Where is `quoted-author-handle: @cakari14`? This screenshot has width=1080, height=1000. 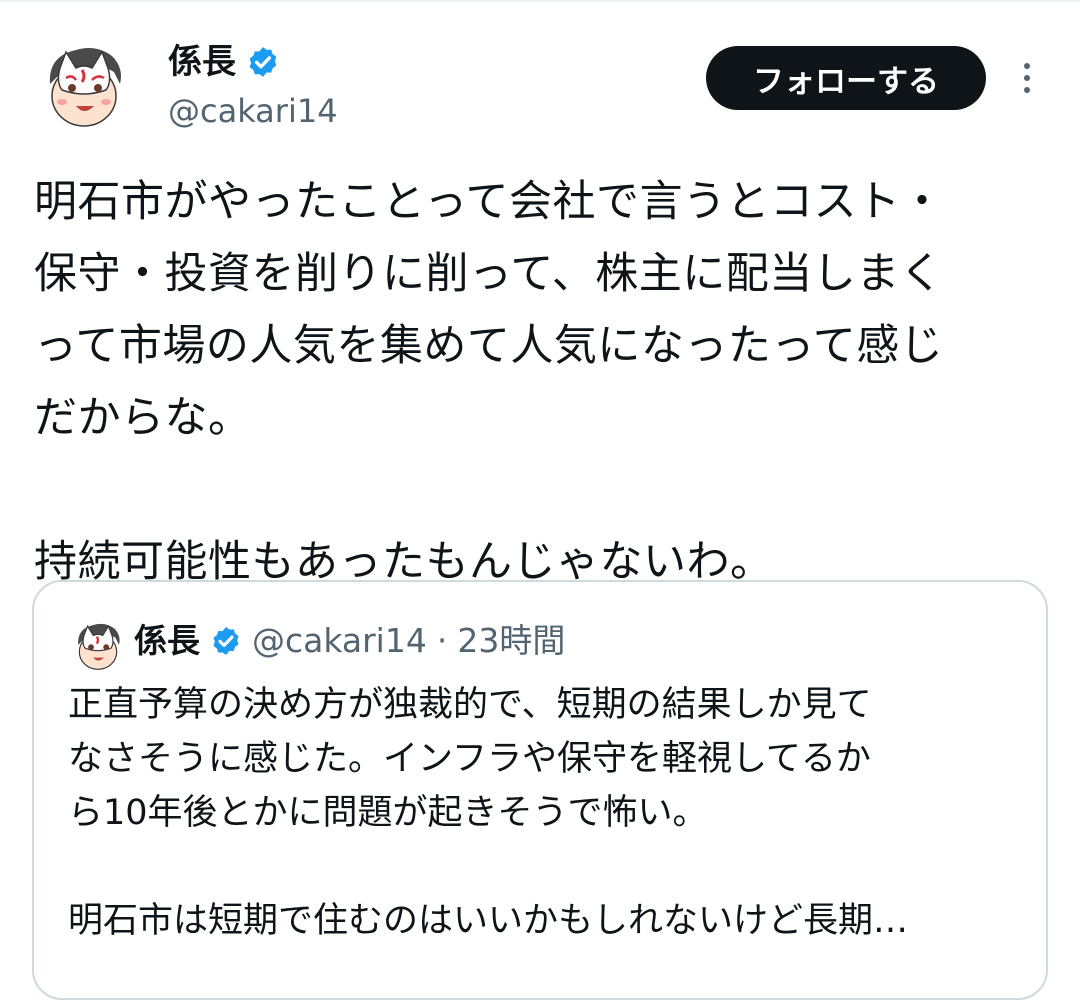 quoted-author-handle: @cakari14 is located at coordinates (339, 640).